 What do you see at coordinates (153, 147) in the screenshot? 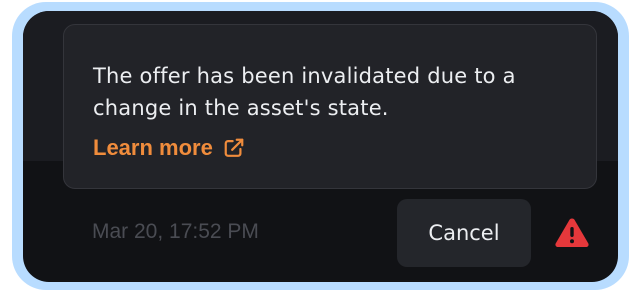
I see `learn-more-label: Learn more` at bounding box center [153, 147].